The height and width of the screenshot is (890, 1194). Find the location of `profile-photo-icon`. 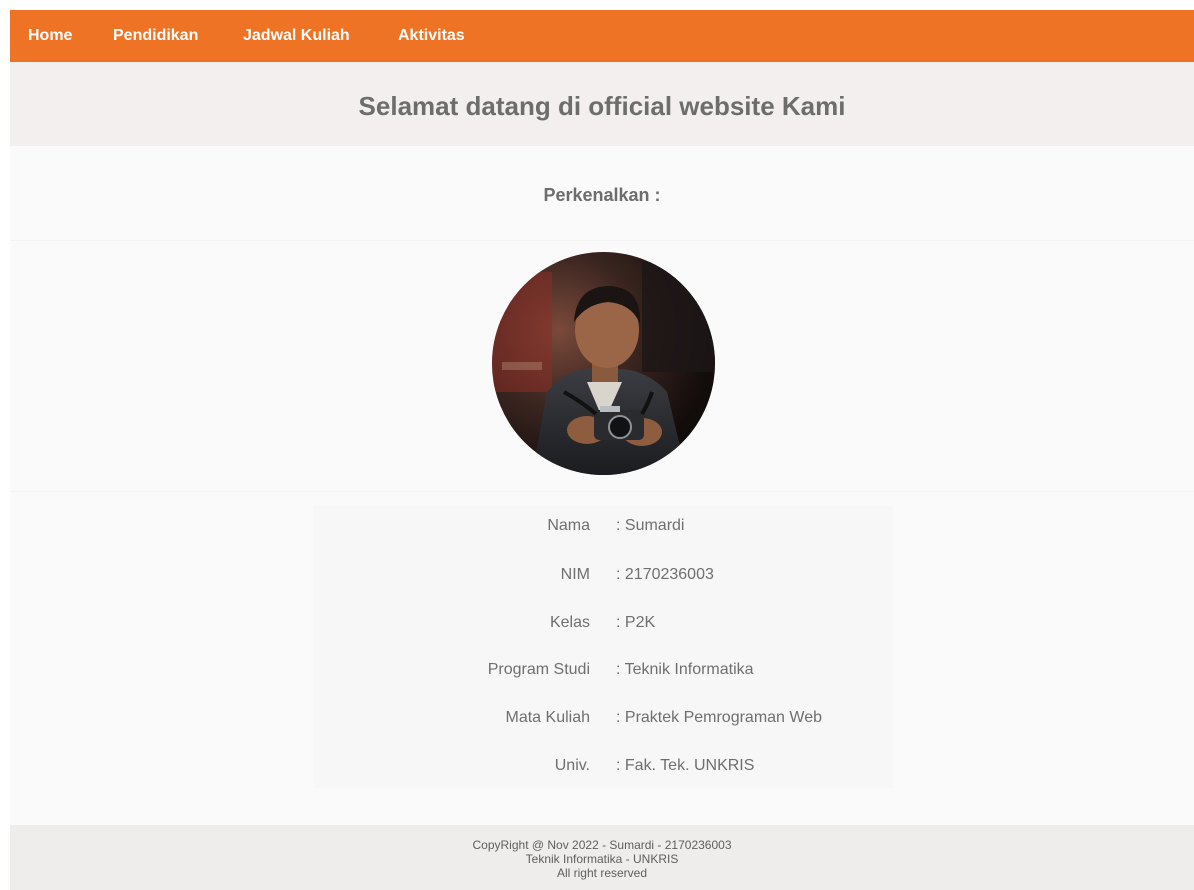

profile-photo-icon is located at coordinates (603, 363).